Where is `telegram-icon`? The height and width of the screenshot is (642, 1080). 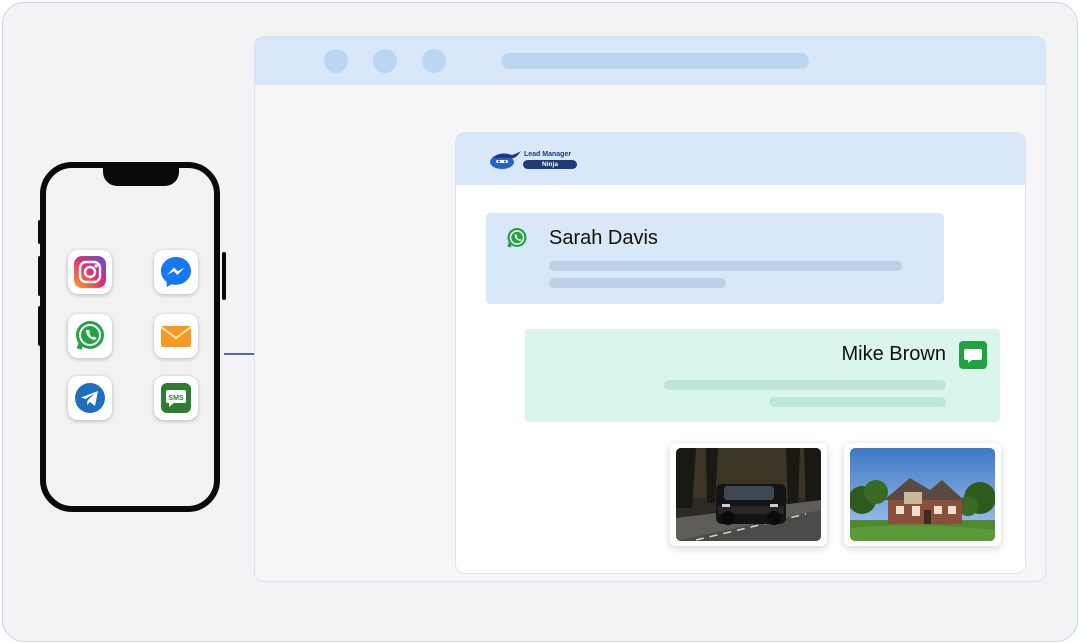 telegram-icon is located at coordinates (90, 398).